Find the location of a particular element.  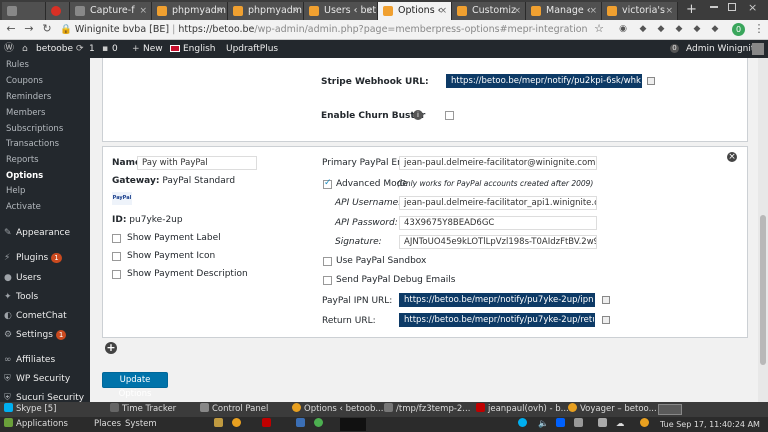

reload-icon: ↻ is located at coordinates (47, 29).